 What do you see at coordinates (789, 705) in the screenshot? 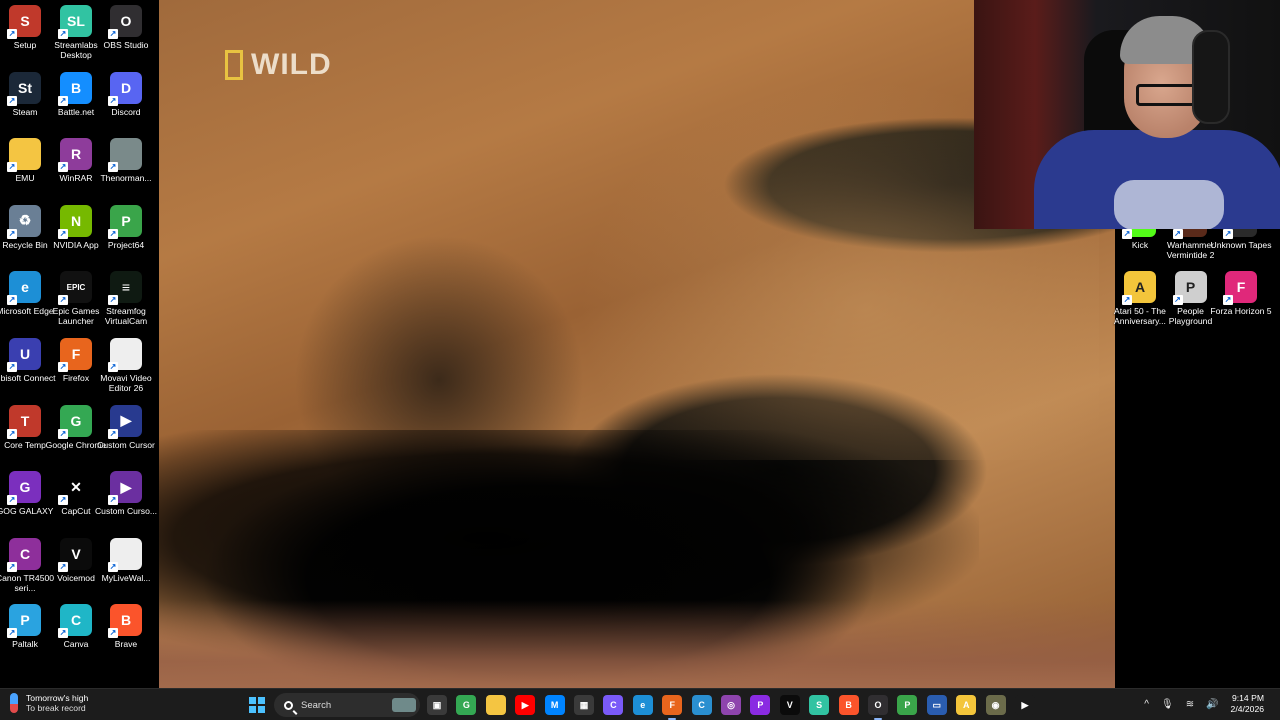
I see `voicemod-icon: V` at bounding box center [789, 705].